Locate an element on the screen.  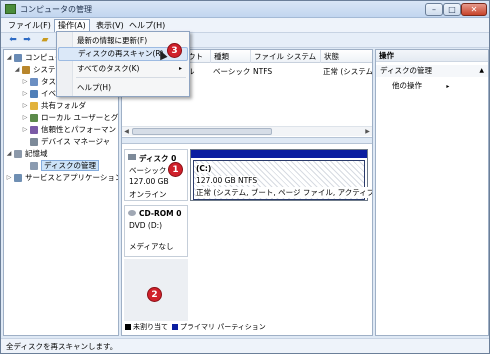
services-icon is located at coordinates (18, 178).